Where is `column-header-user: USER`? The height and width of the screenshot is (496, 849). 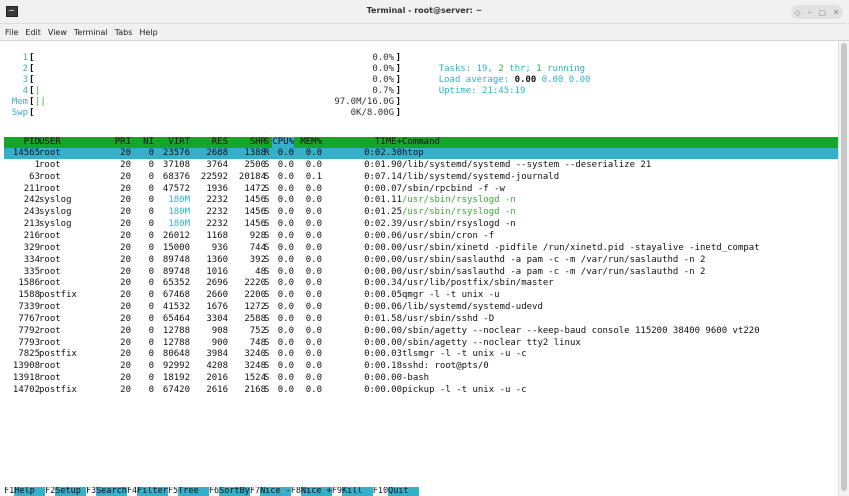 column-header-user: USER is located at coordinates (50, 142).